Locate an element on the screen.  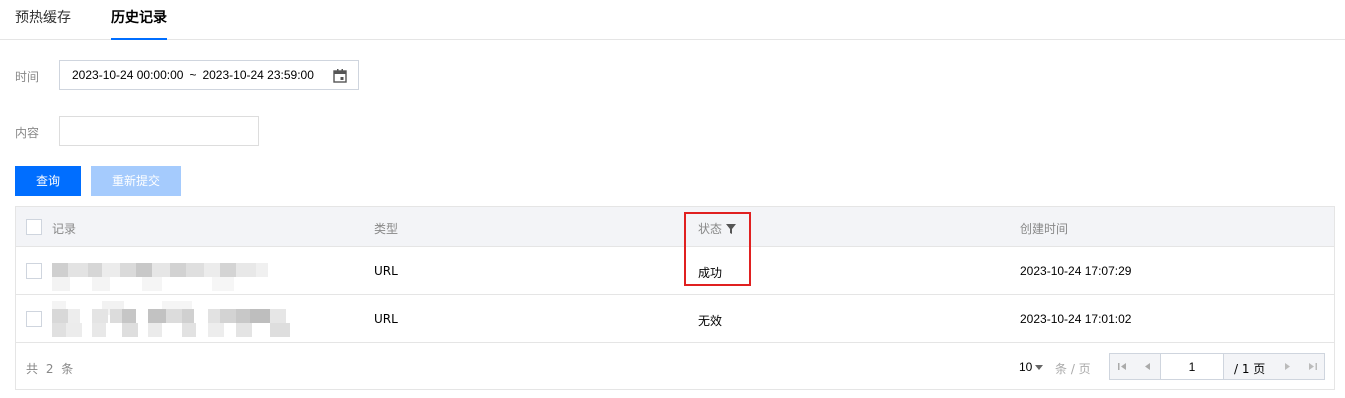
date-range-picker: 2023-10-24 00:00:00 ~2023-10-24 23:59:00 is located at coordinates (209, 75).